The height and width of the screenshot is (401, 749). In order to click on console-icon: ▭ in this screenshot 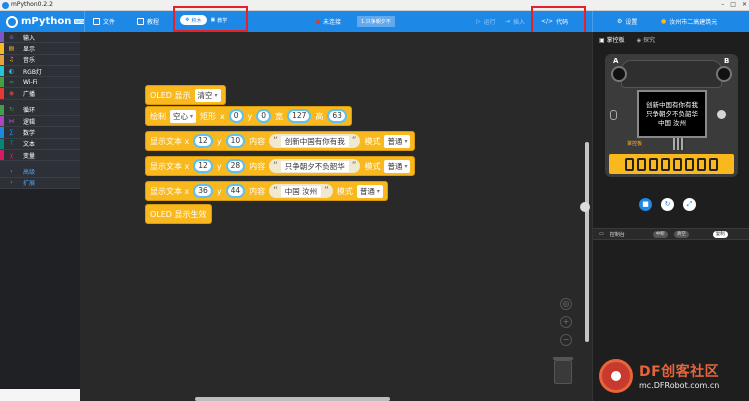, I will do `click(601, 234)`.